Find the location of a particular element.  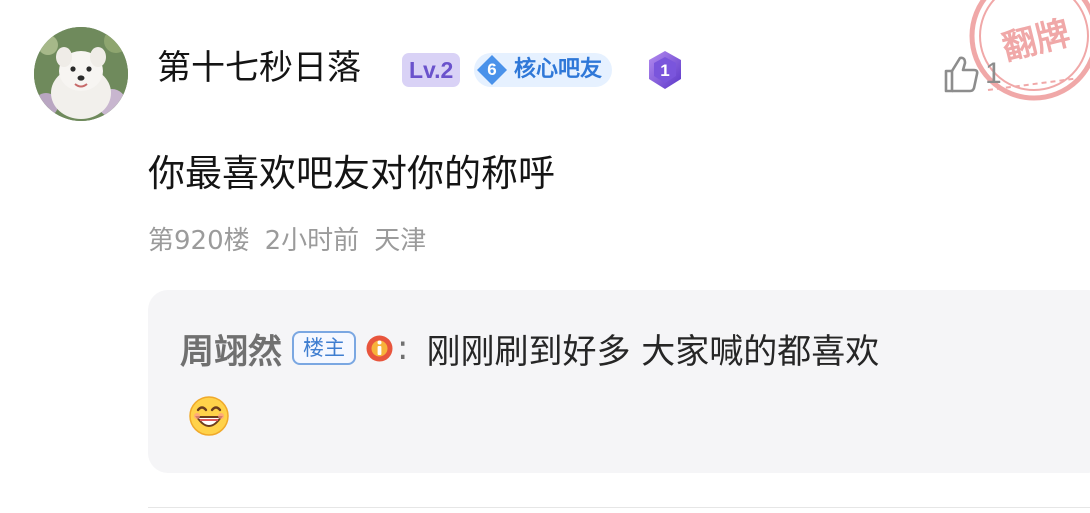

medal-icon: 1 is located at coordinates (665, 70).